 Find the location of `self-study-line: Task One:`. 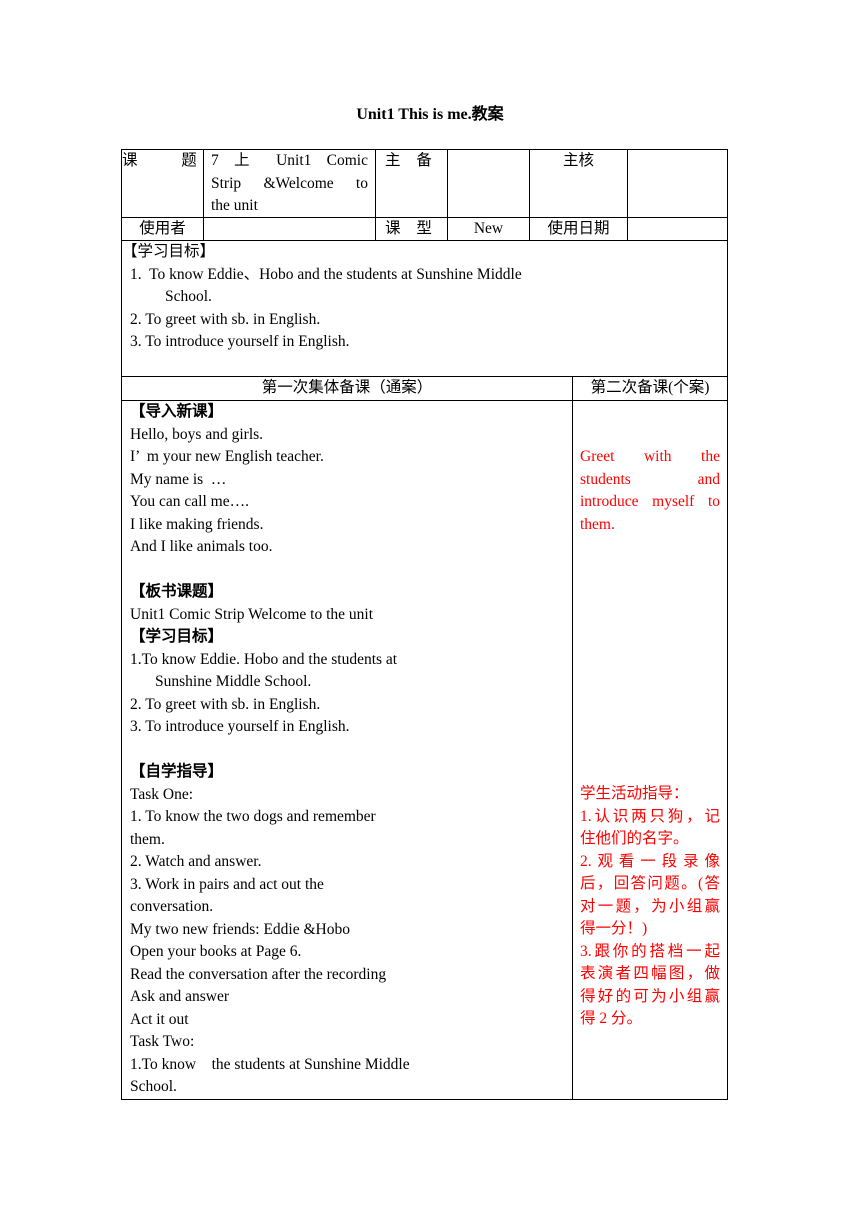

self-study-line: Task One: is located at coordinates (162, 794).